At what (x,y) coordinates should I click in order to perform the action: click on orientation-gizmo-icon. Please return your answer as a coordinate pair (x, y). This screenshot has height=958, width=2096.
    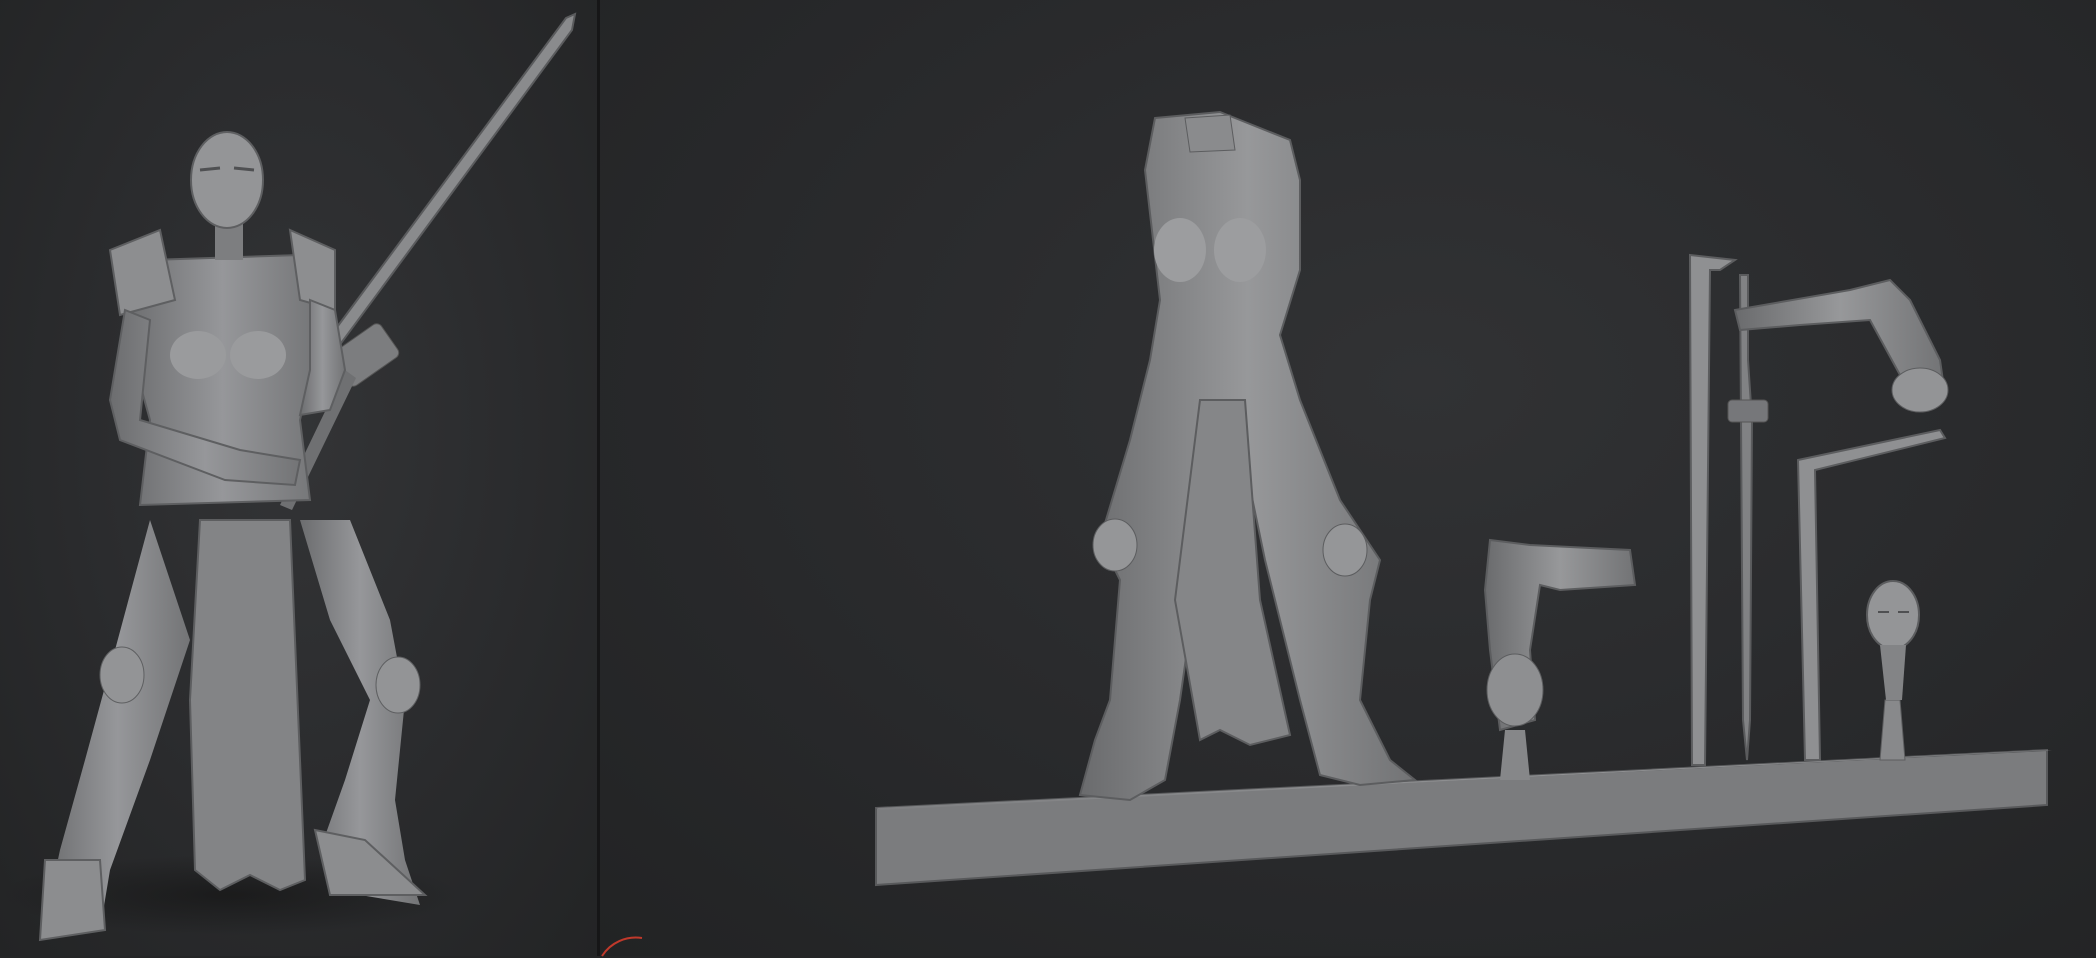
    Looking at the image, I should click on (630, 938).